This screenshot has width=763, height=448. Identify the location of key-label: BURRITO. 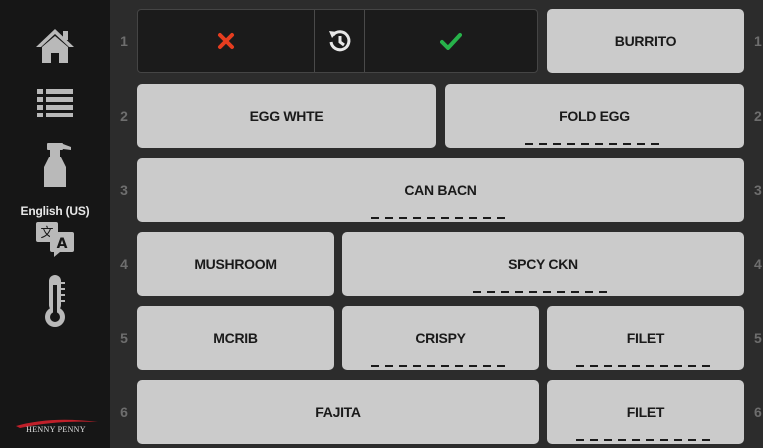
(645, 41).